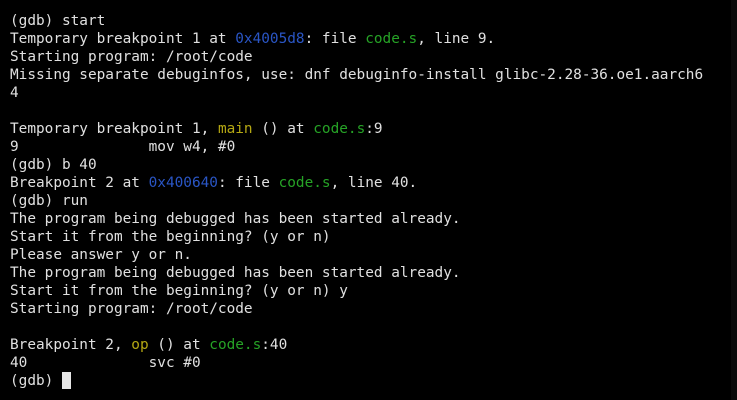  What do you see at coordinates (274, 345) in the screenshot?
I see `line-text: :40` at bounding box center [274, 345].